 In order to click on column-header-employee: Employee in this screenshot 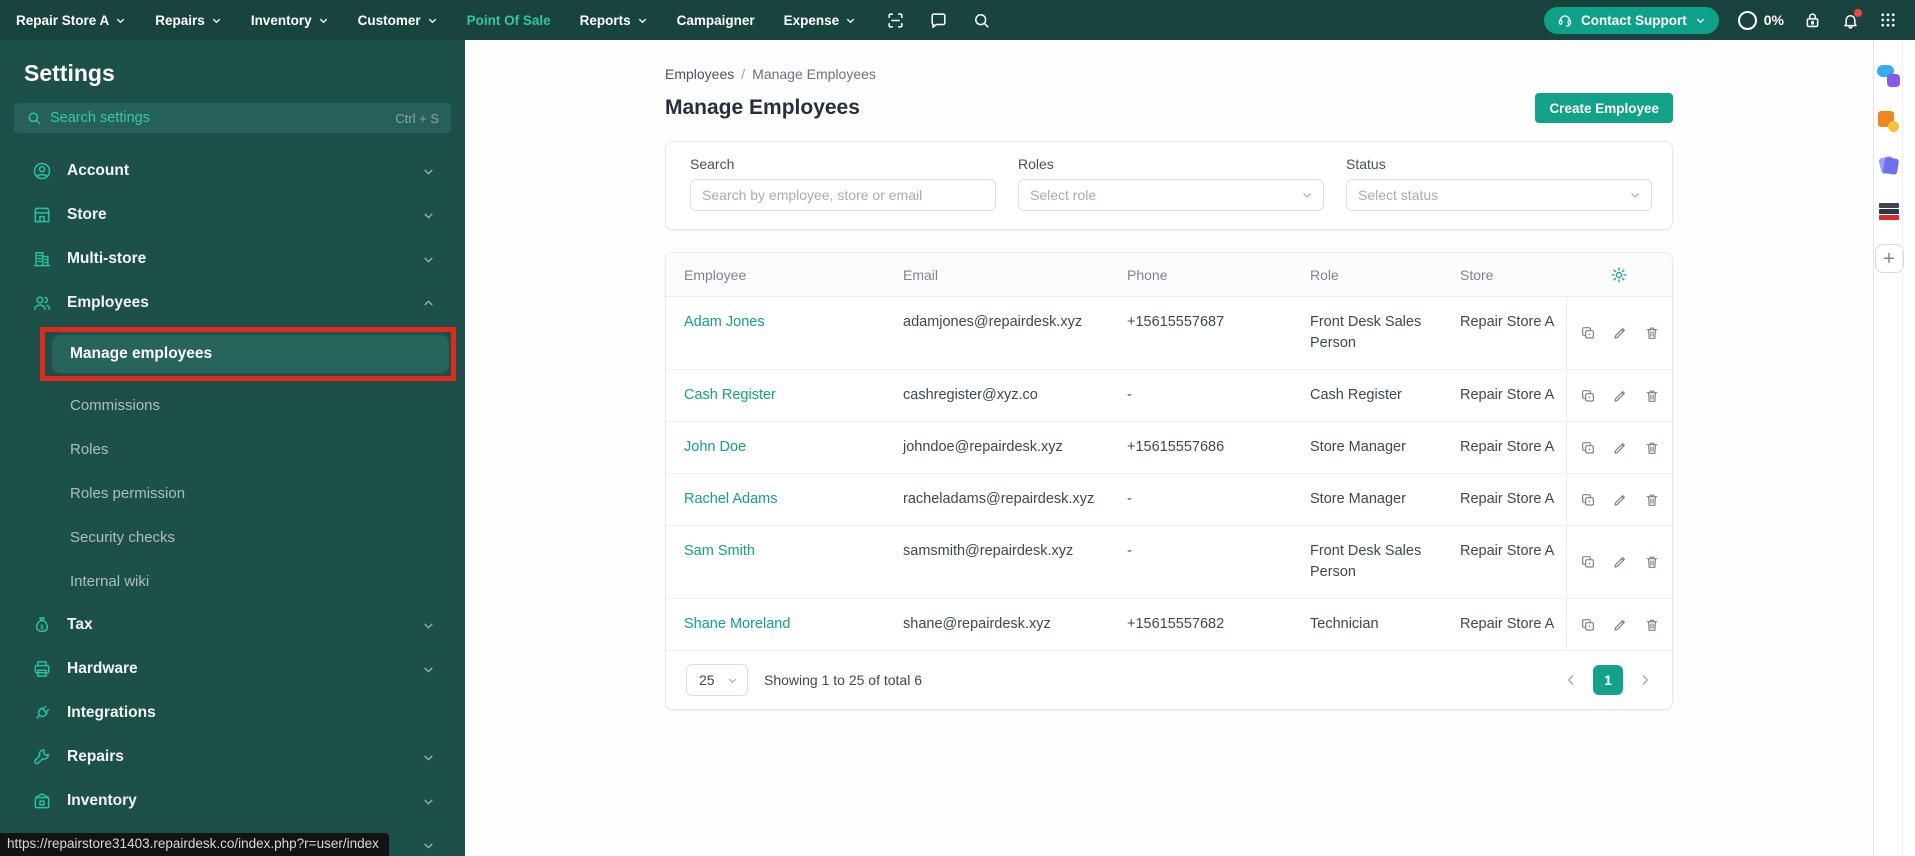, I will do `click(715, 274)`.